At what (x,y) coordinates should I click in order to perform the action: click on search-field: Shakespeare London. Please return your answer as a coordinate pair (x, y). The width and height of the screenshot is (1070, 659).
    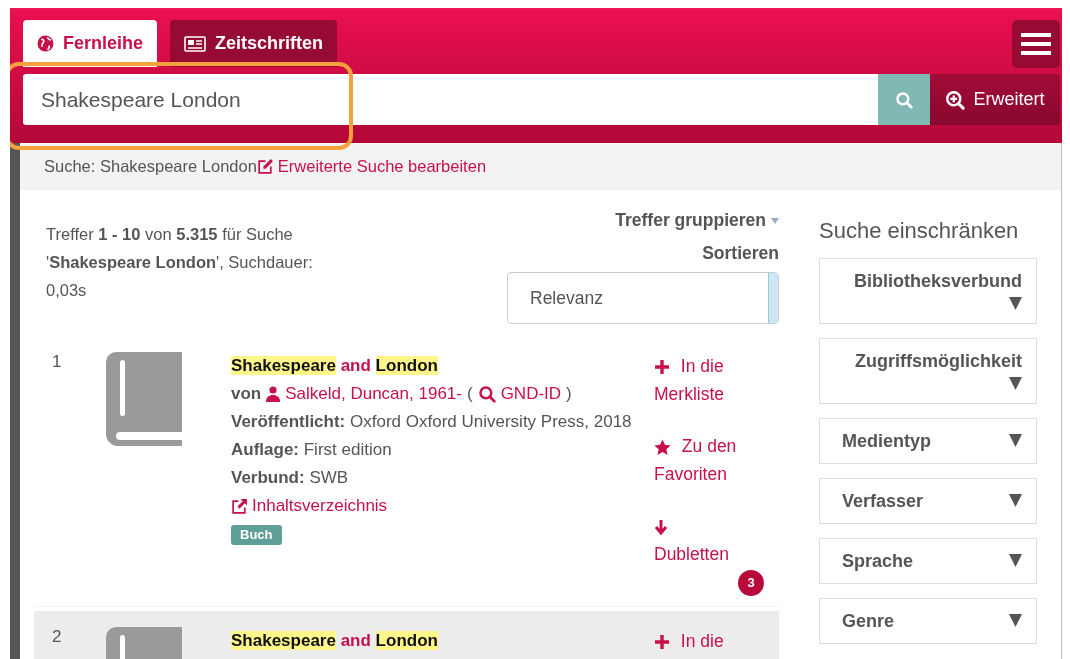
    Looking at the image, I should click on (450, 99).